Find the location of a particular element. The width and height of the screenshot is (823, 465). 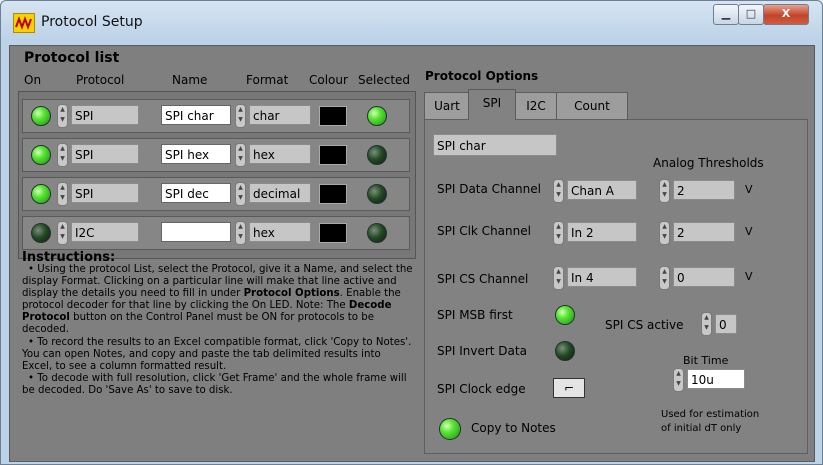

bit-time-label: Bit Time is located at coordinates (706, 360).